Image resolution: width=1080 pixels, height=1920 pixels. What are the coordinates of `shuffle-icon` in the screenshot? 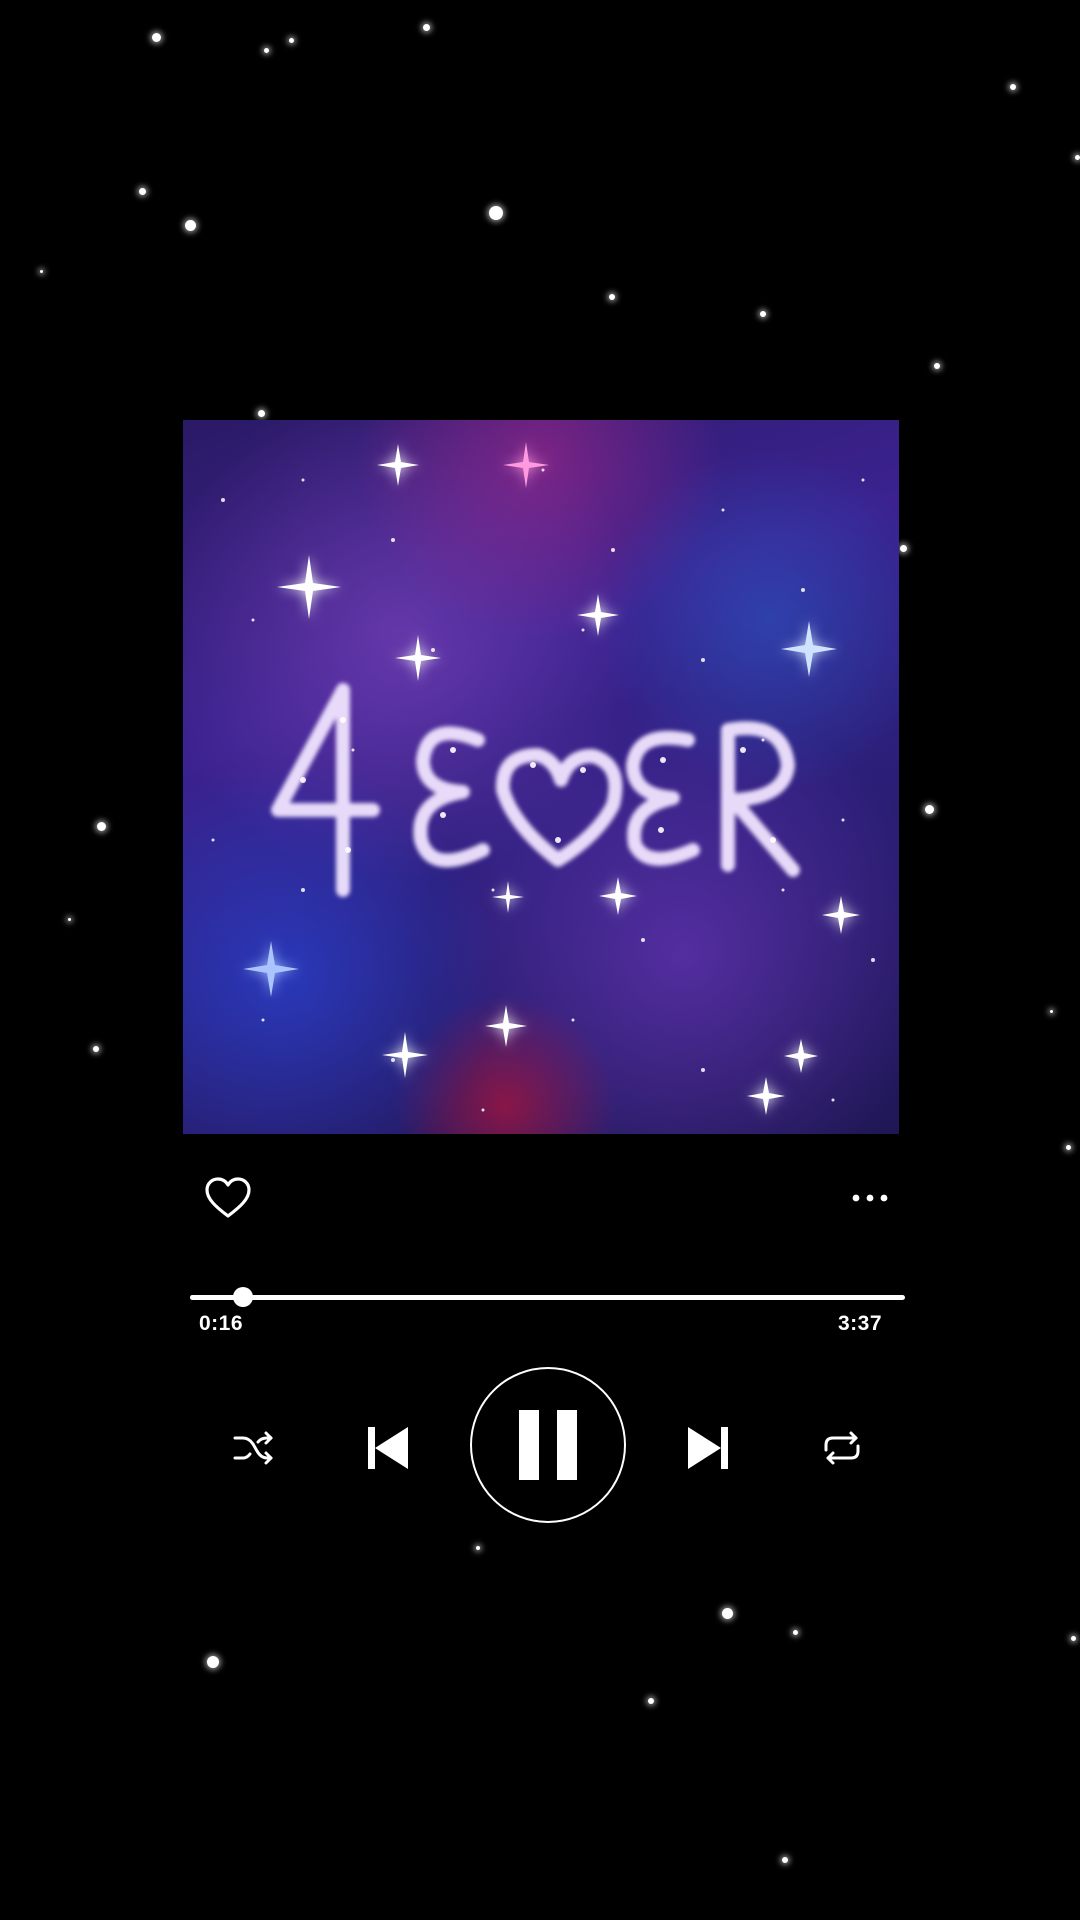 It's located at (253, 1448).